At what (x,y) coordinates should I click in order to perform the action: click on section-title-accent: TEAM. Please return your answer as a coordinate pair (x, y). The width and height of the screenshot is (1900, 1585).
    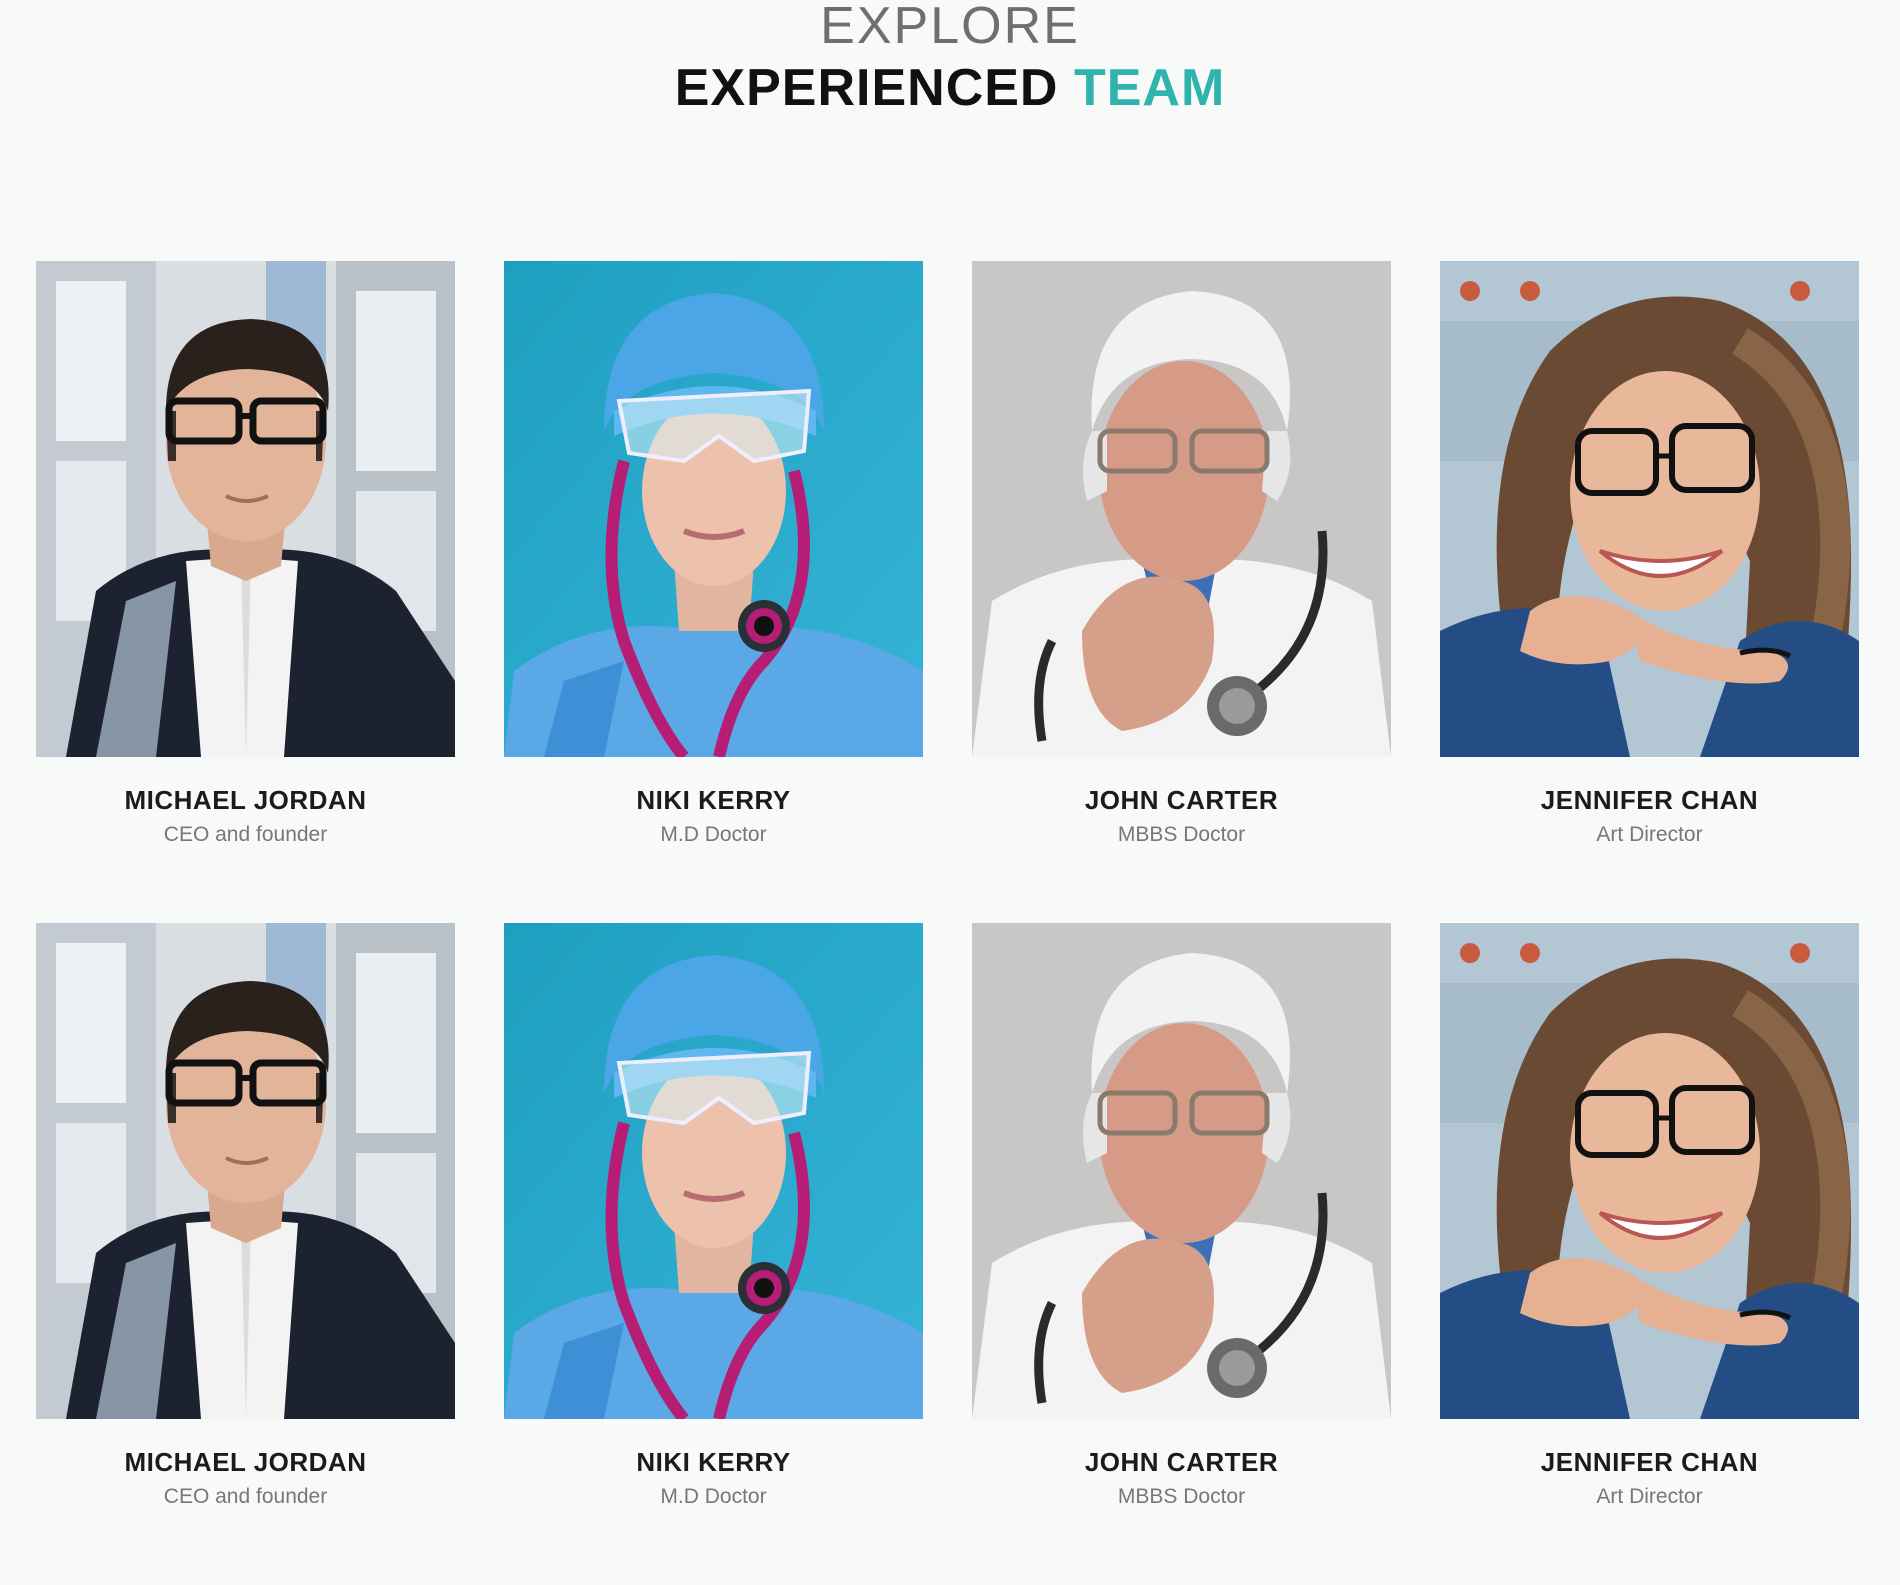
    Looking at the image, I should click on (1149, 88).